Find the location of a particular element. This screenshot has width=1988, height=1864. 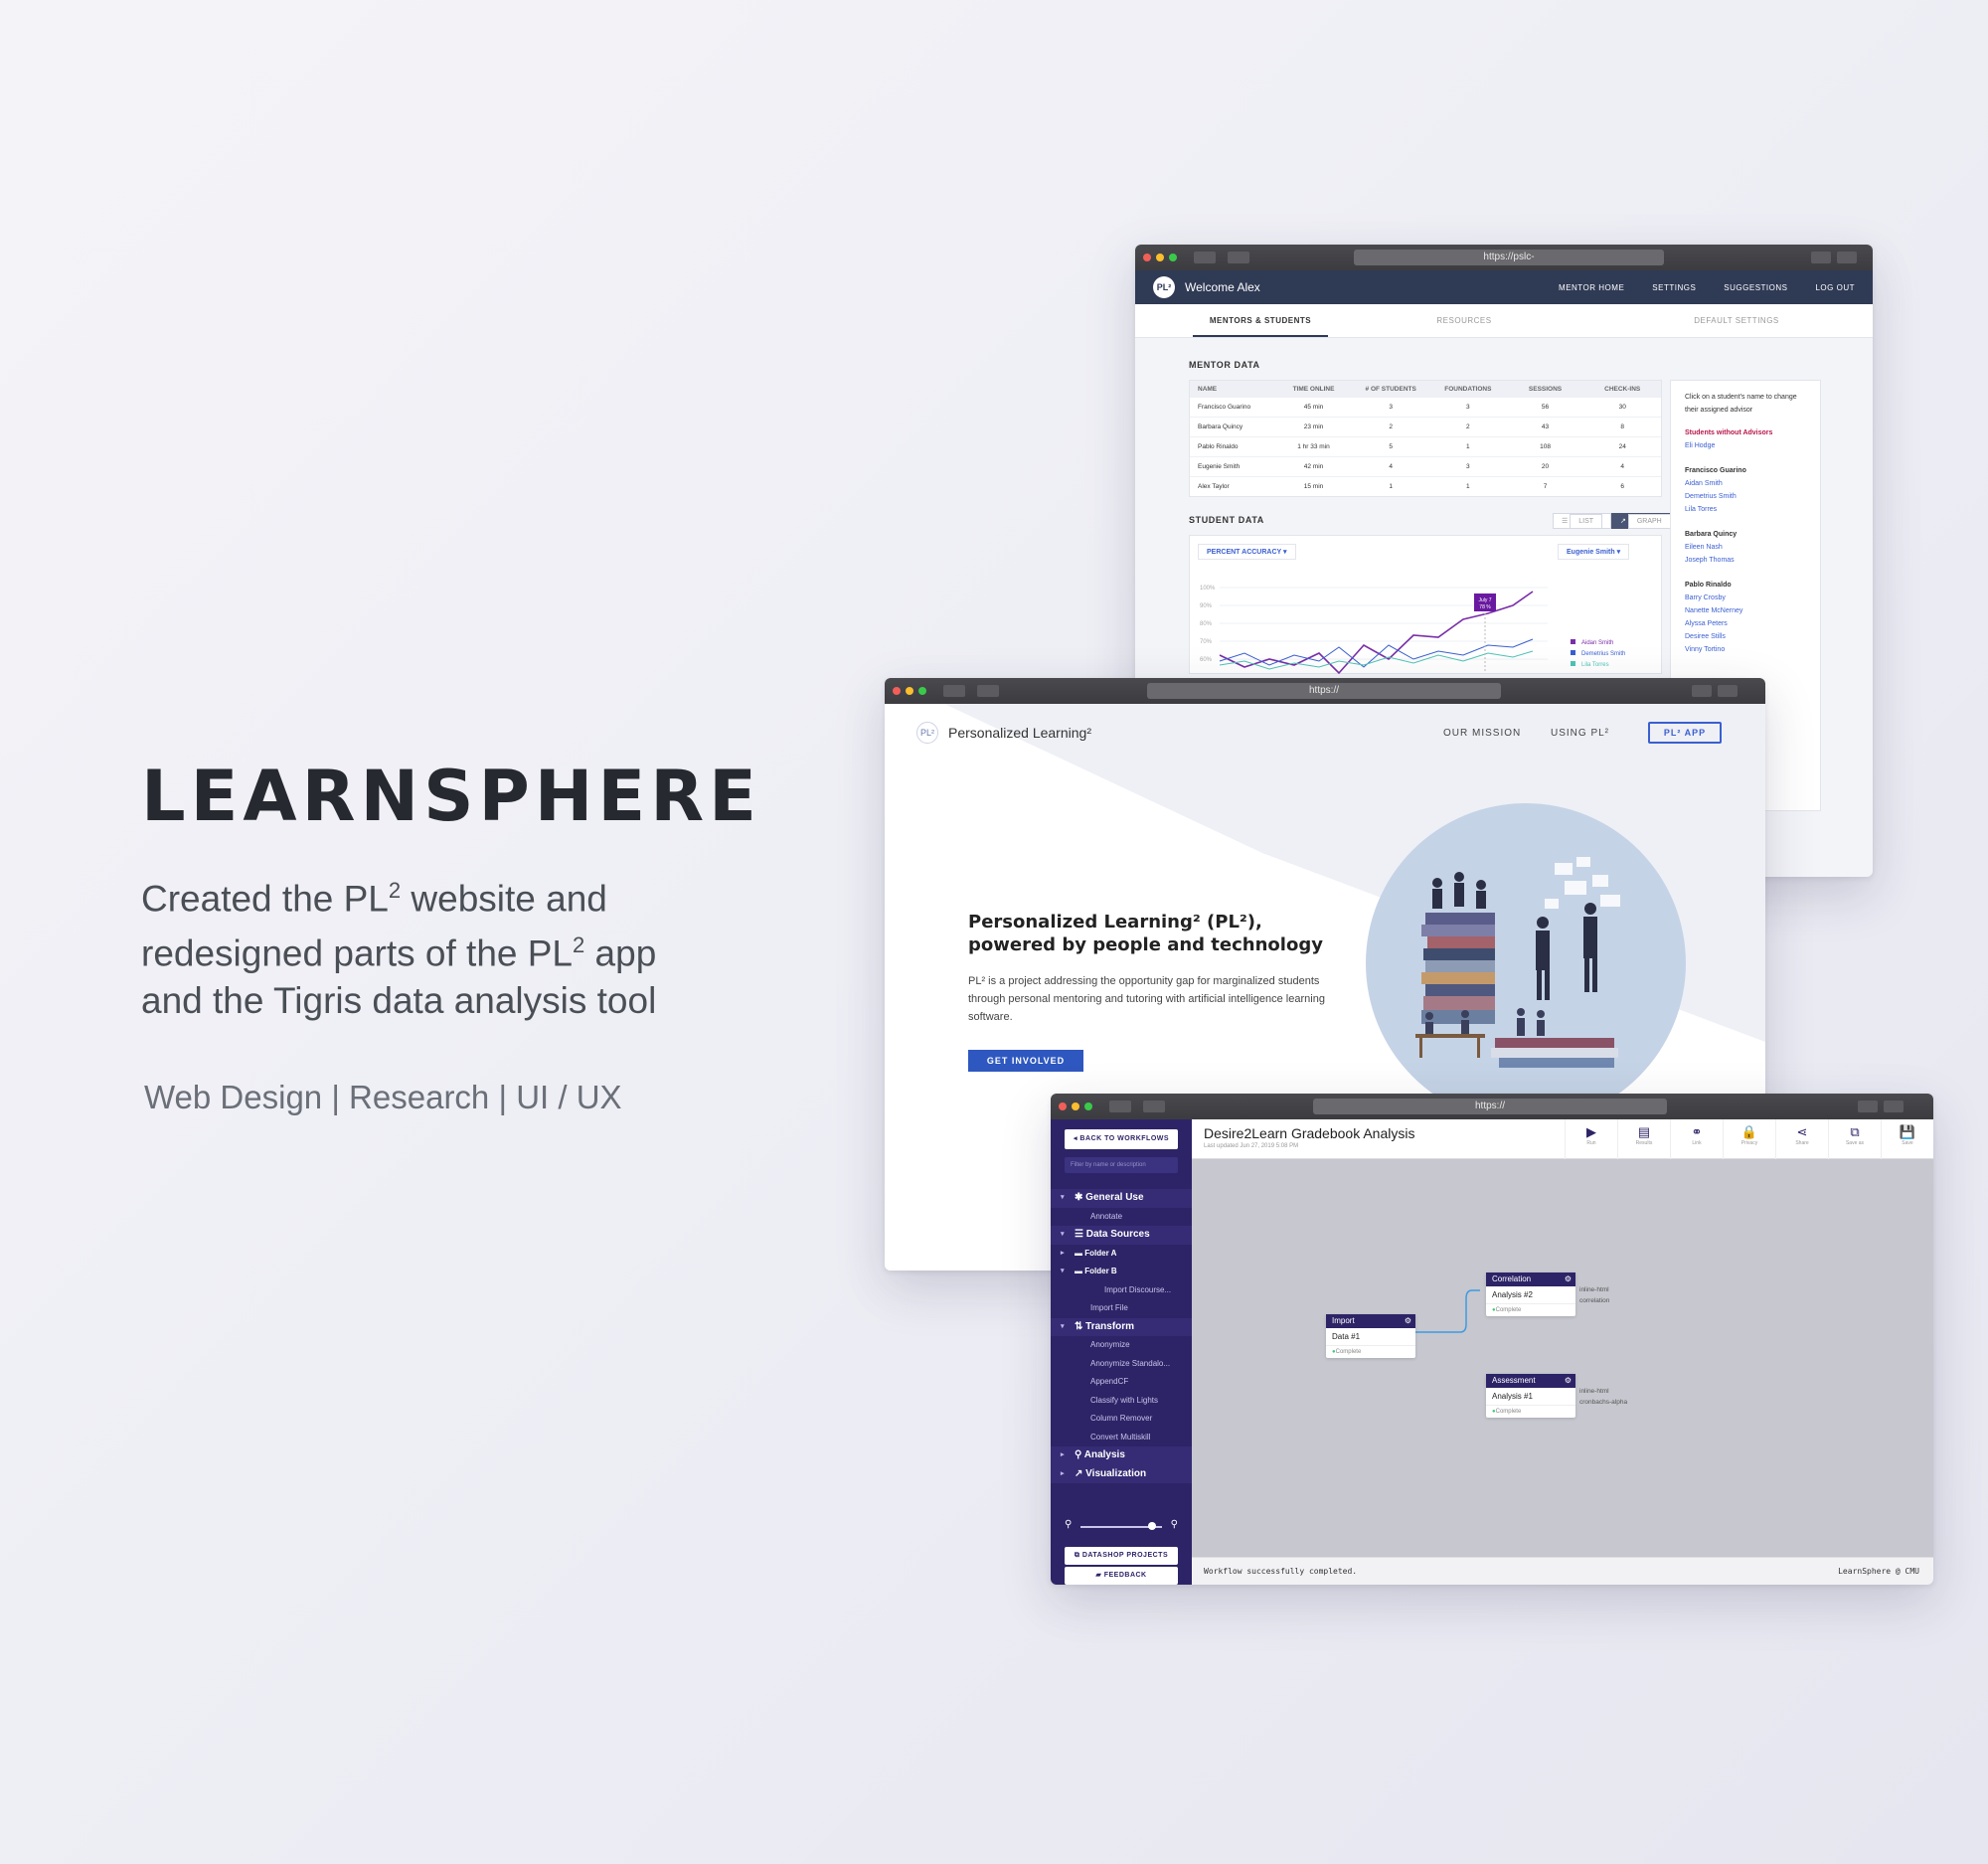

tree-item-import-file: Import File is located at coordinates (1121, 1309).